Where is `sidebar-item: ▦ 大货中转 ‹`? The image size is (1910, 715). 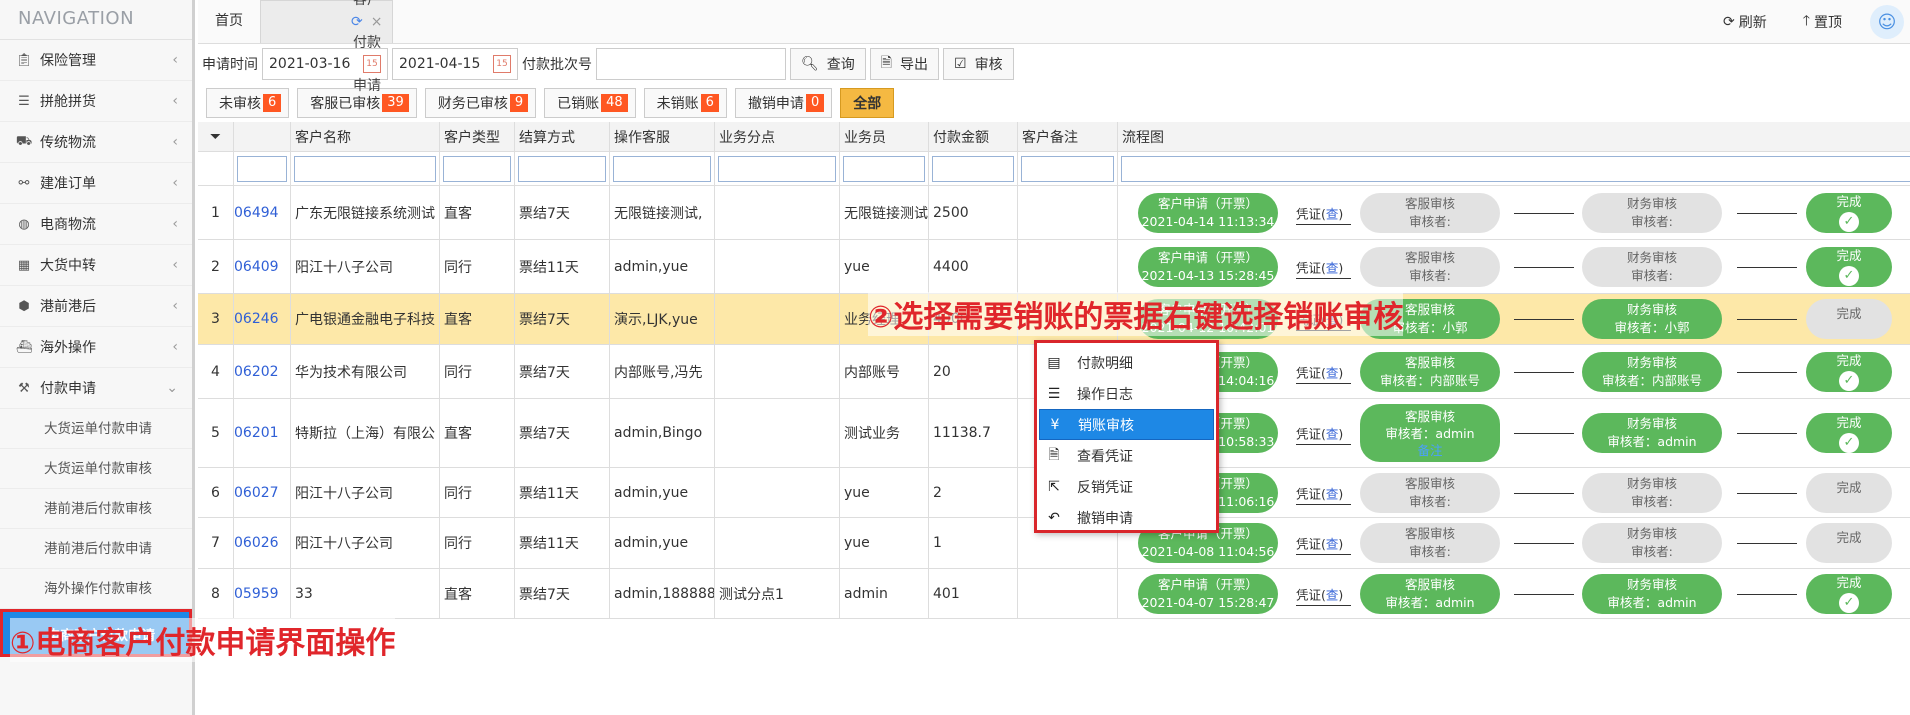
sidebar-item: ▦ 大货中转 ‹ is located at coordinates (96, 265).